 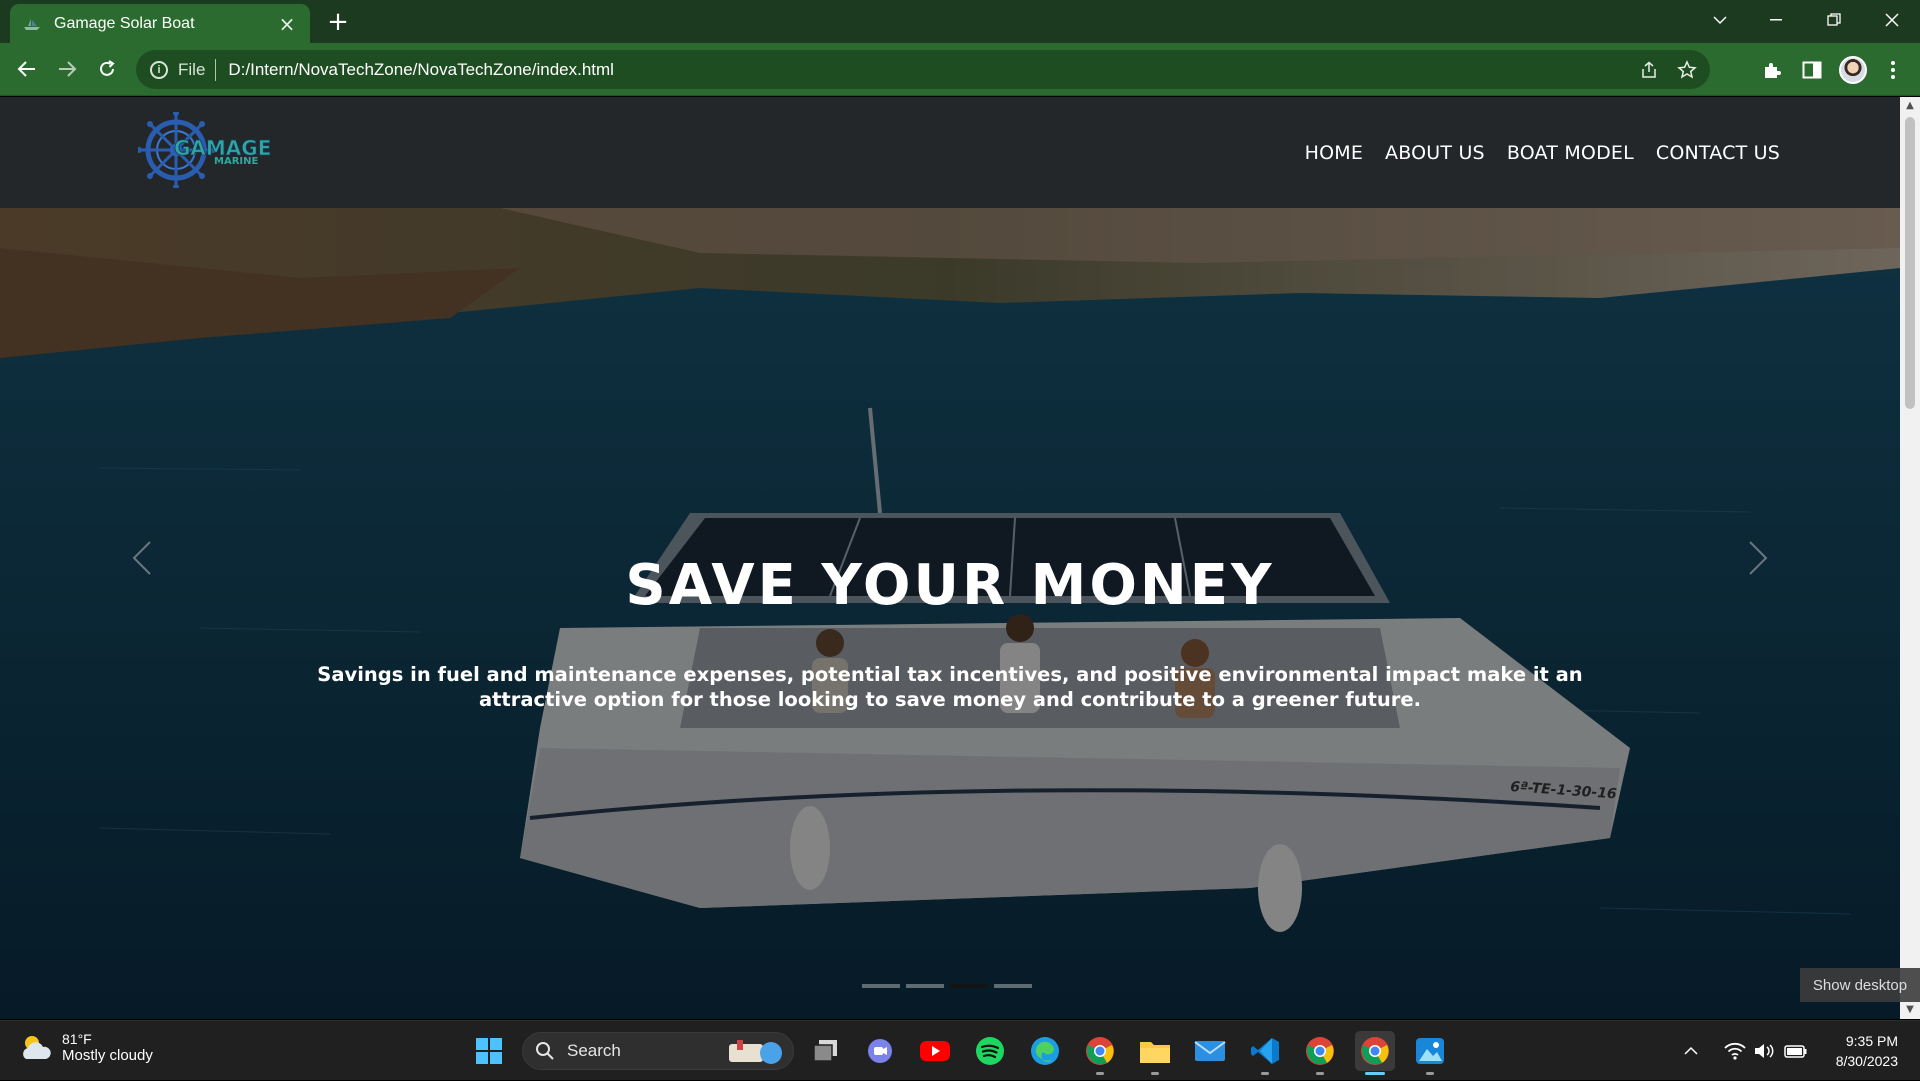 I want to click on edge-browser-icon, so click(x=1045, y=1051).